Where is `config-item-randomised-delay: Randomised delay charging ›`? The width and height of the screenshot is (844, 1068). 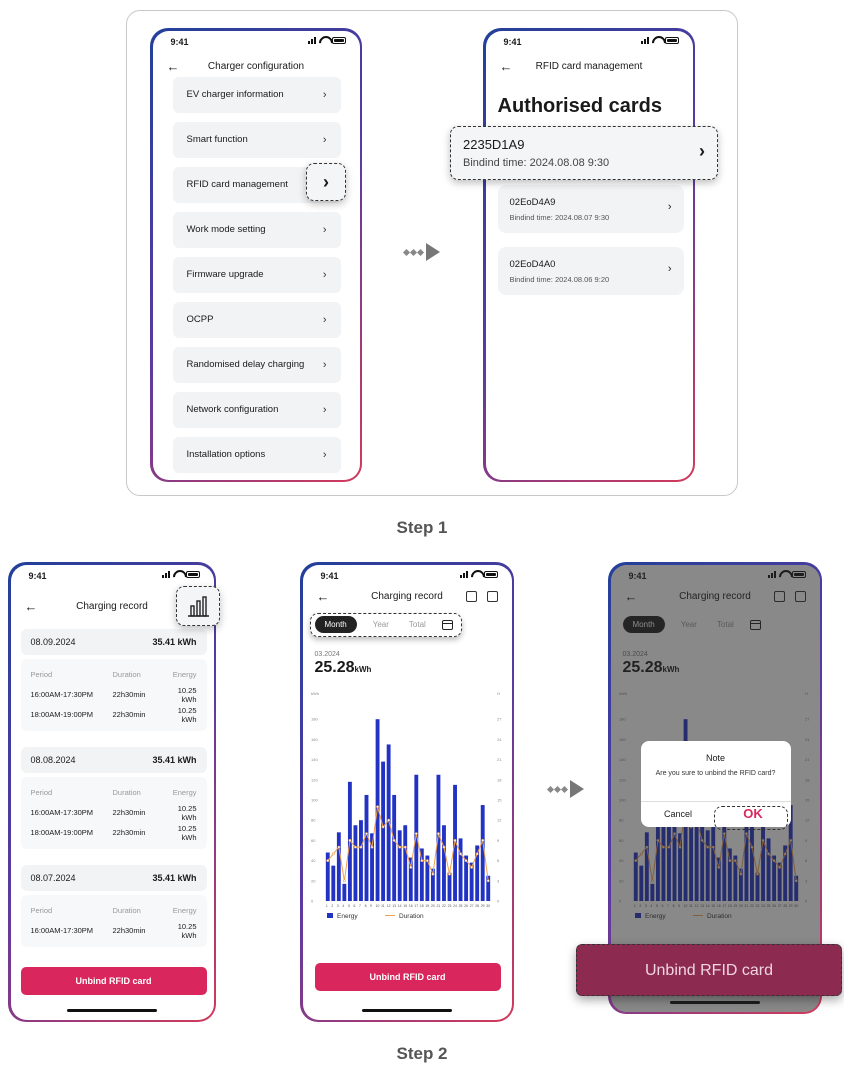 config-item-randomised-delay: Randomised delay charging › is located at coordinates (256, 364).